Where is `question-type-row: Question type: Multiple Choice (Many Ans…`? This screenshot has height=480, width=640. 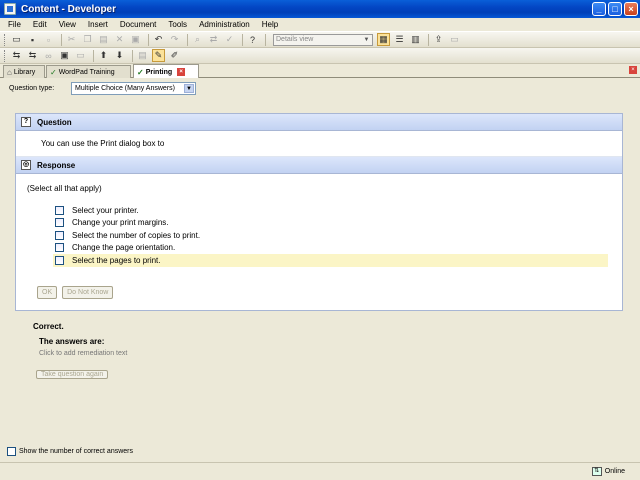
question-type-row: Question type: Multiple Choice (Many Ans… is located at coordinates (102, 88).